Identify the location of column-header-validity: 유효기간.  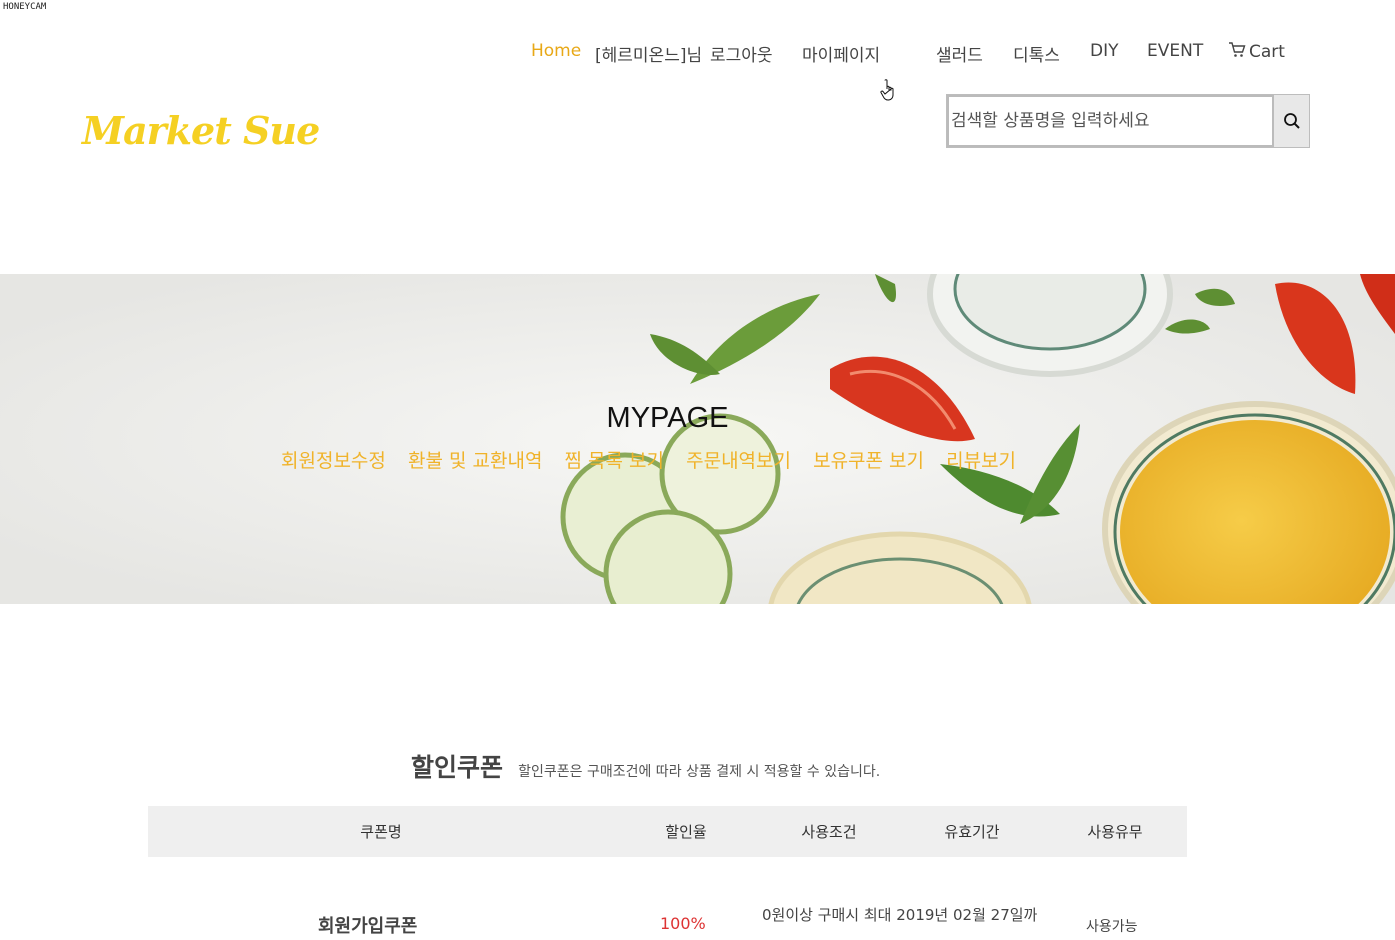
(972, 832).